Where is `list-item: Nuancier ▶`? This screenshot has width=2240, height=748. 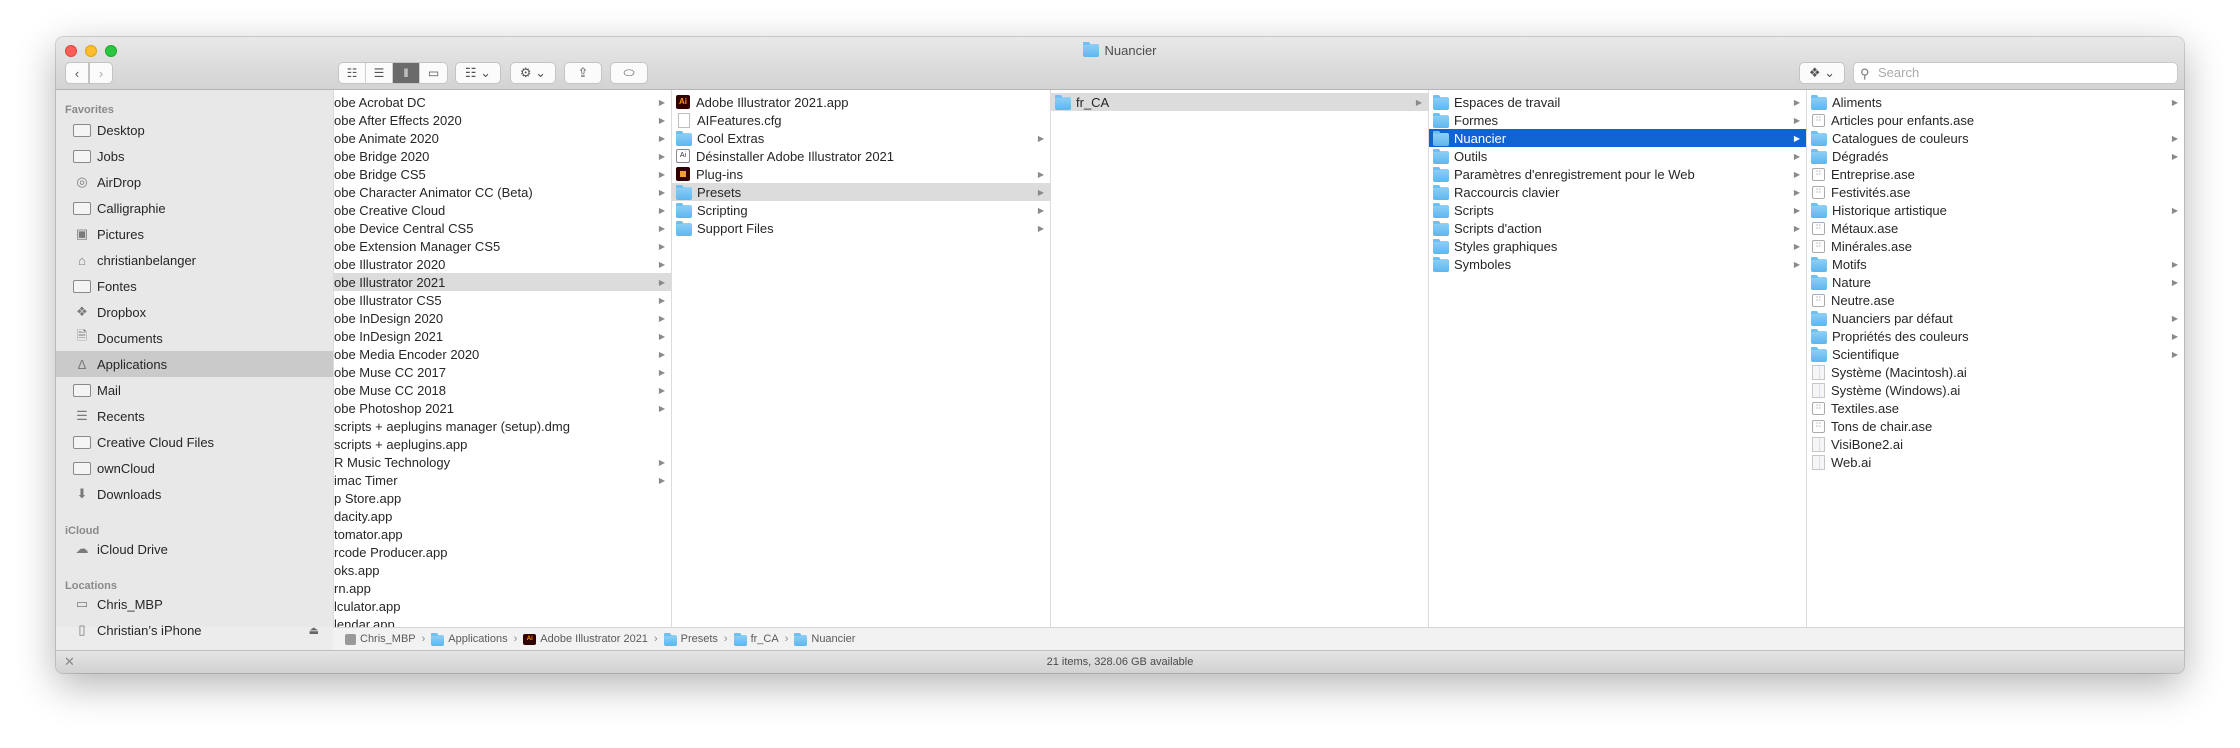
list-item: Nuancier ▶ is located at coordinates (1617, 138).